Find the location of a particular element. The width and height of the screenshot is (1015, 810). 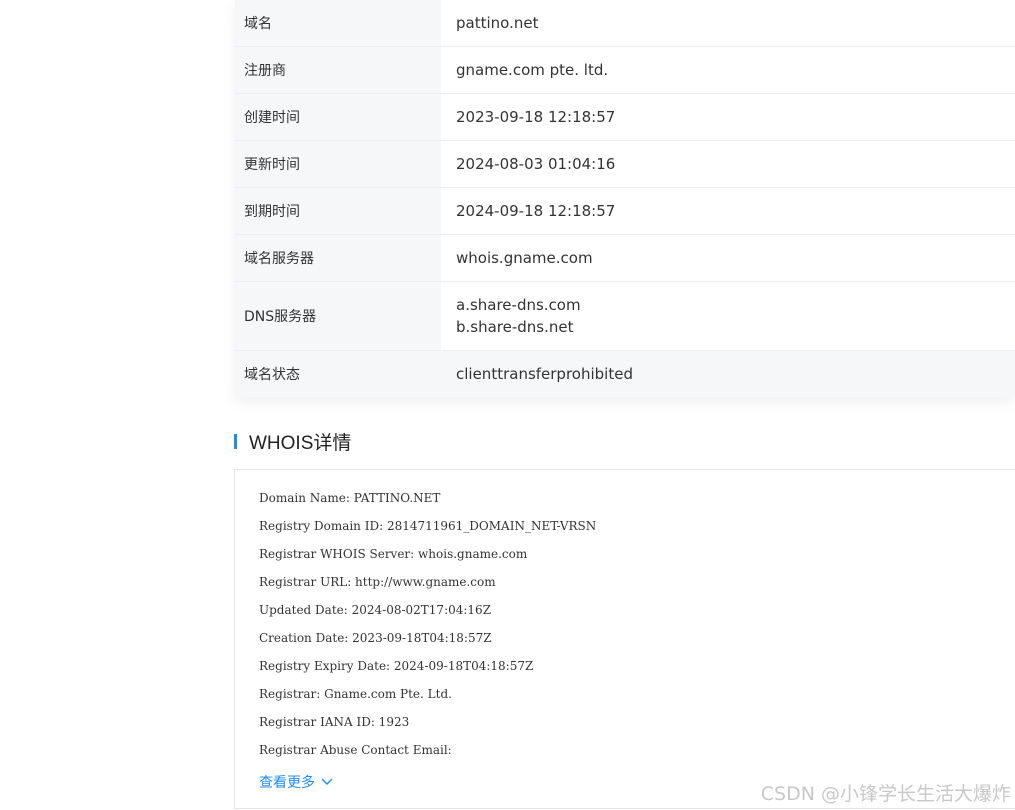

info-row-created: 创建时间 2023-09-18 12:18:57 is located at coordinates (625, 117).